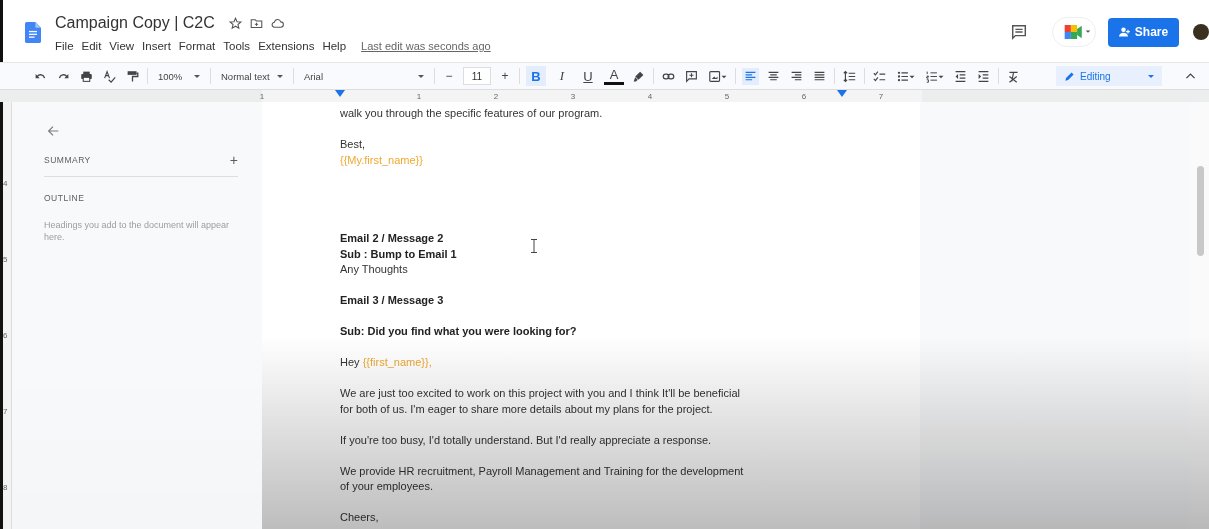 Image resolution: width=1209 pixels, height=529 pixels. I want to click on cloud-icon, so click(277, 23).